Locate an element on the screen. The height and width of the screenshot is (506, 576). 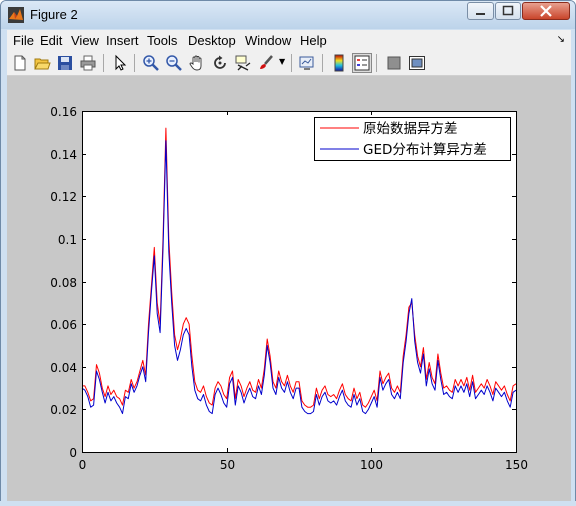
data-cursor-button is located at coordinates (243, 63).